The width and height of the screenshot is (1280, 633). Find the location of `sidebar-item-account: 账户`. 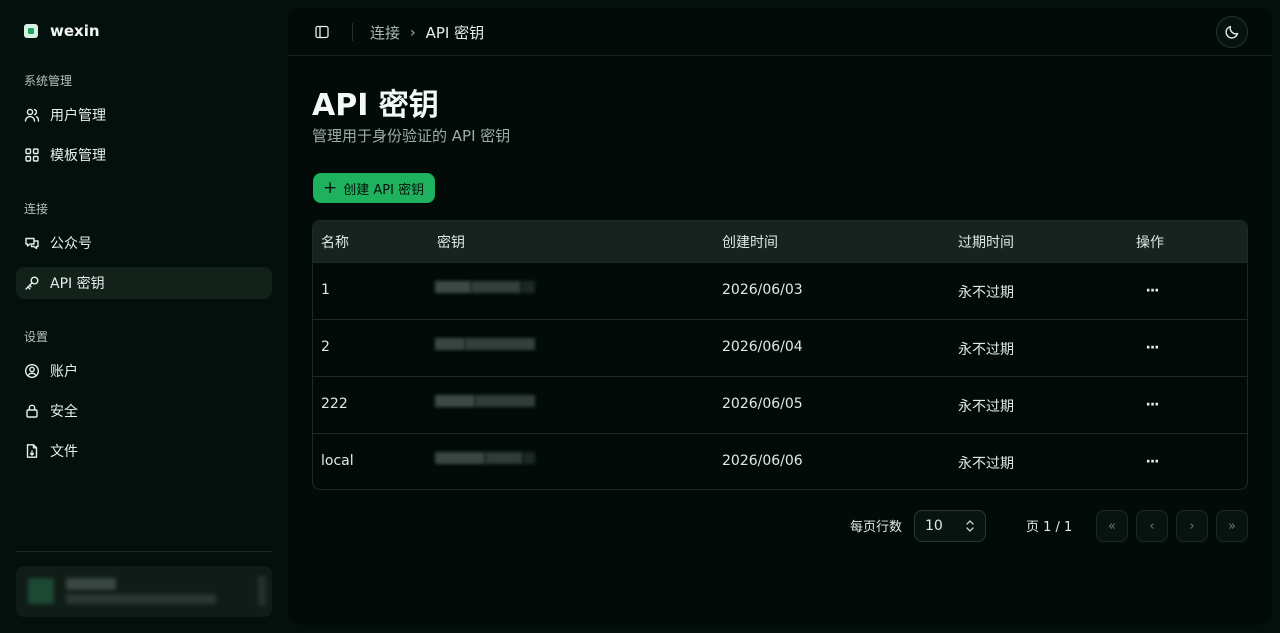

sidebar-item-account: 账户 is located at coordinates (144, 371).